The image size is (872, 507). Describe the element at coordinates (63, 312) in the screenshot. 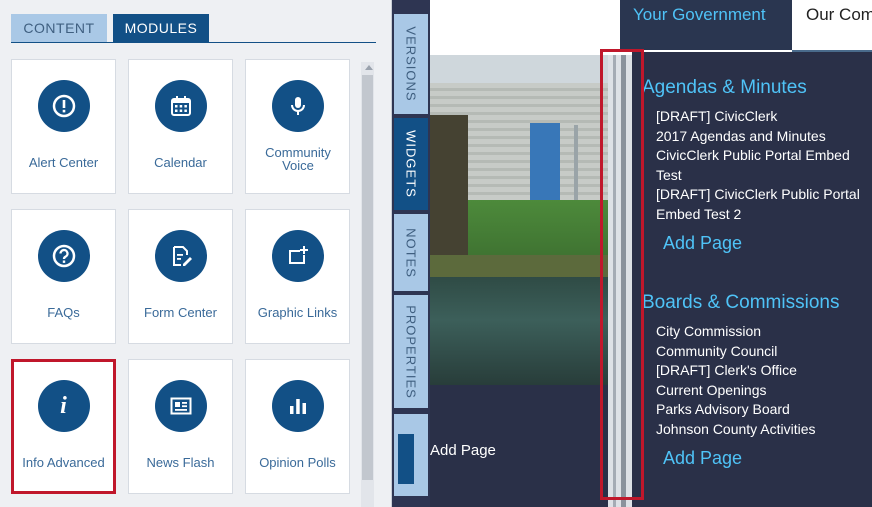

I see `module-label: FAQs` at that location.